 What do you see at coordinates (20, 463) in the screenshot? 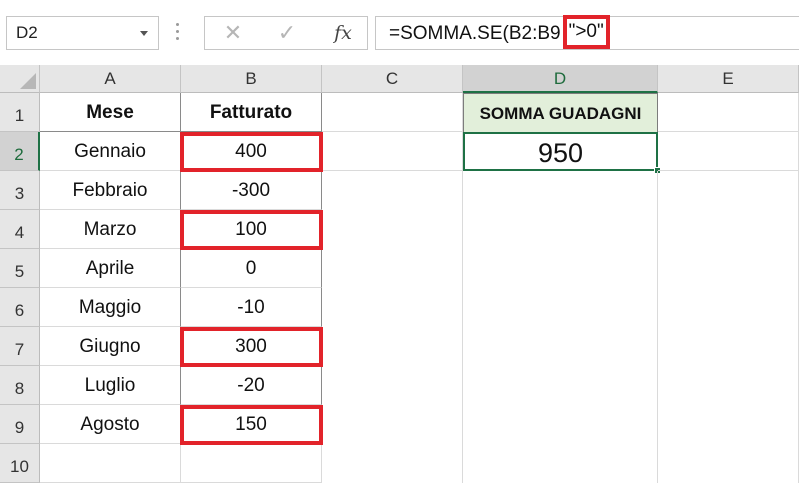
I see `row-header-10: 10` at bounding box center [20, 463].